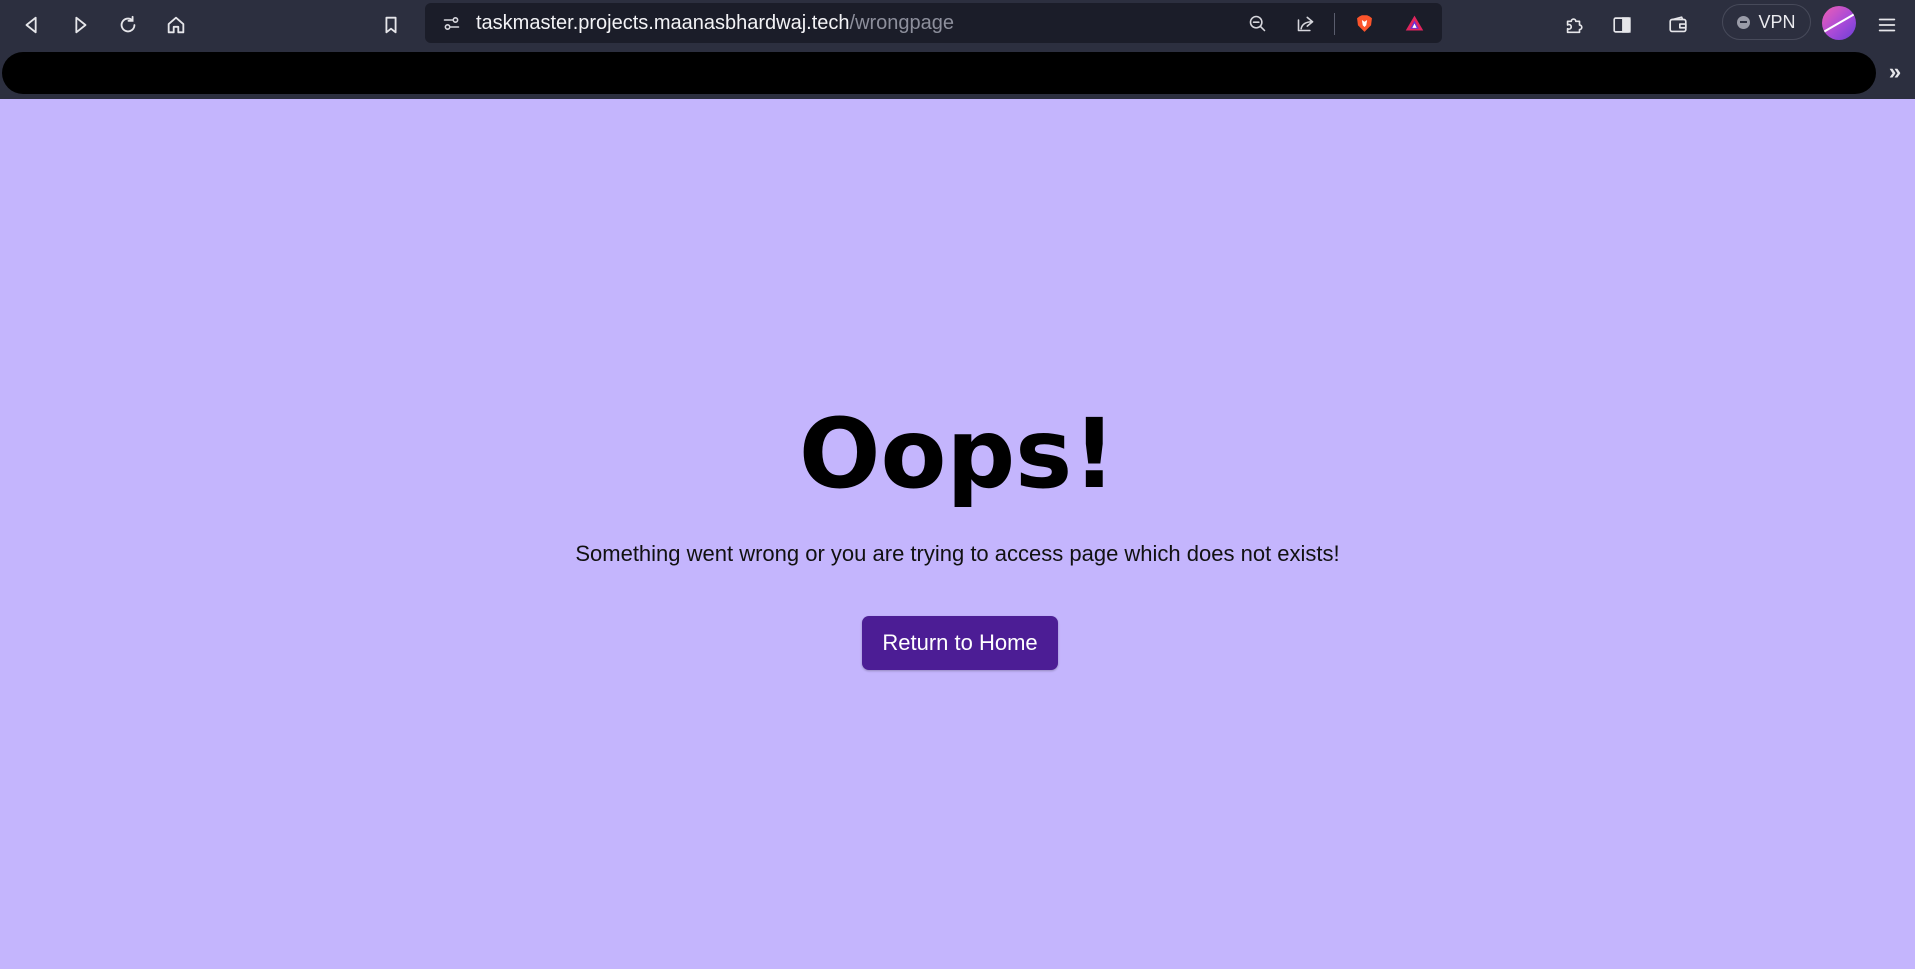 This screenshot has width=1915, height=969. Describe the element at coordinates (1305, 23) in the screenshot. I see `share-icon` at that location.